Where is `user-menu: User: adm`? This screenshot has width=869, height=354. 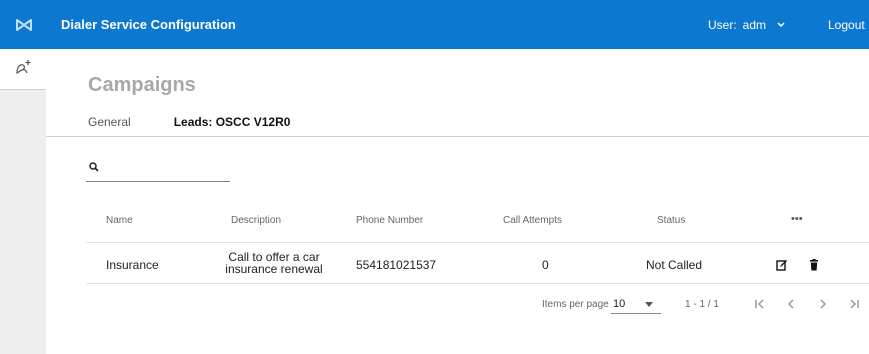 user-menu: User: adm is located at coordinates (747, 24).